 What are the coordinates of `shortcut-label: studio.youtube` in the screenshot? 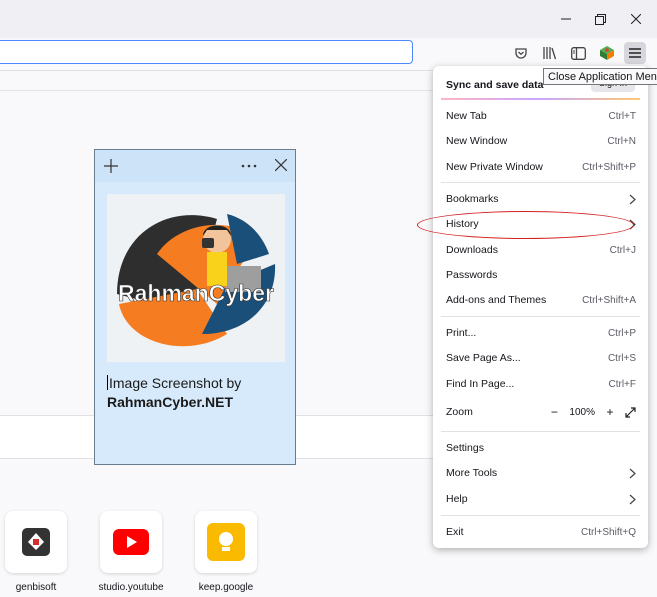 It's located at (131, 587).